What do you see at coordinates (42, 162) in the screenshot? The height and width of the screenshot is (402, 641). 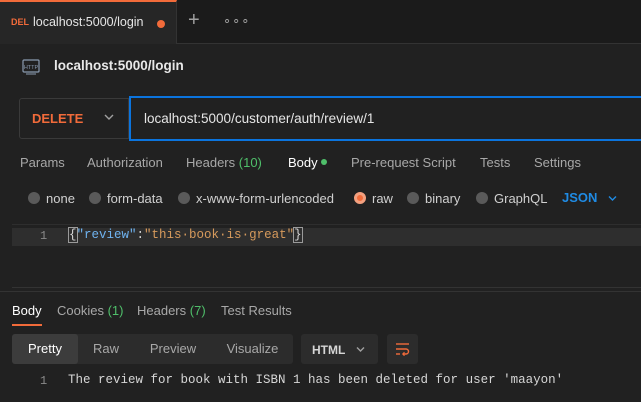 I see `tab-params: Params` at bounding box center [42, 162].